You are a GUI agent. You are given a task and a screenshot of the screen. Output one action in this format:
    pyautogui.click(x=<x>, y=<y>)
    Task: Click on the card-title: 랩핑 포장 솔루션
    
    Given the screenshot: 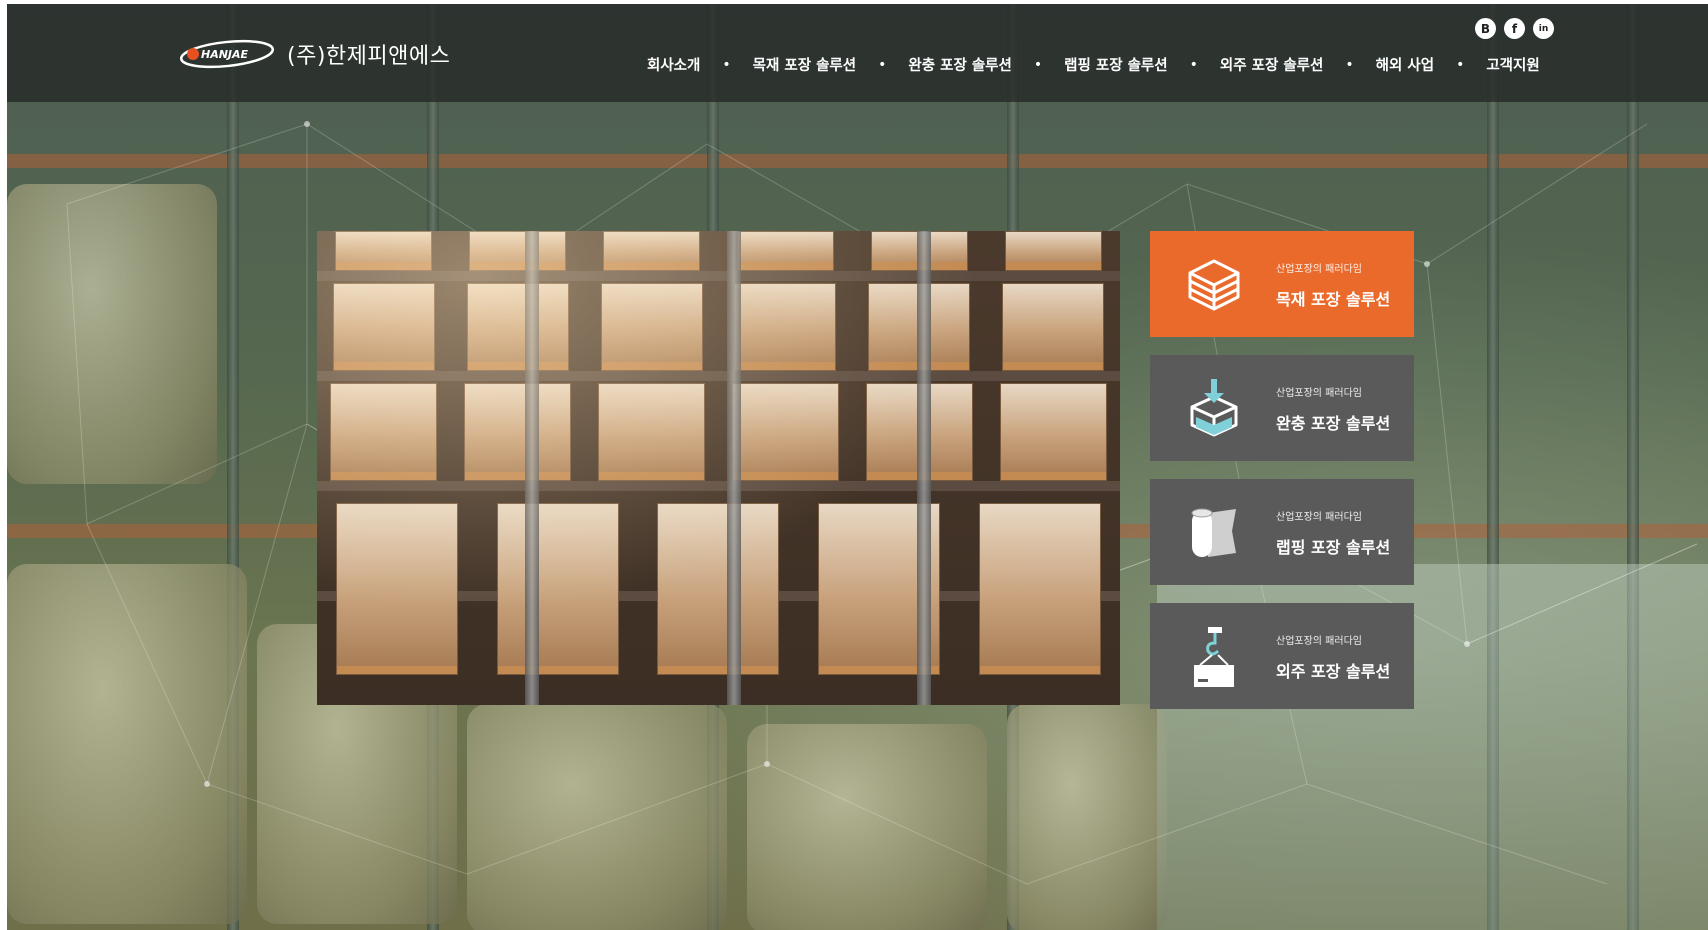 What is the action you would take?
    pyautogui.click(x=1333, y=547)
    